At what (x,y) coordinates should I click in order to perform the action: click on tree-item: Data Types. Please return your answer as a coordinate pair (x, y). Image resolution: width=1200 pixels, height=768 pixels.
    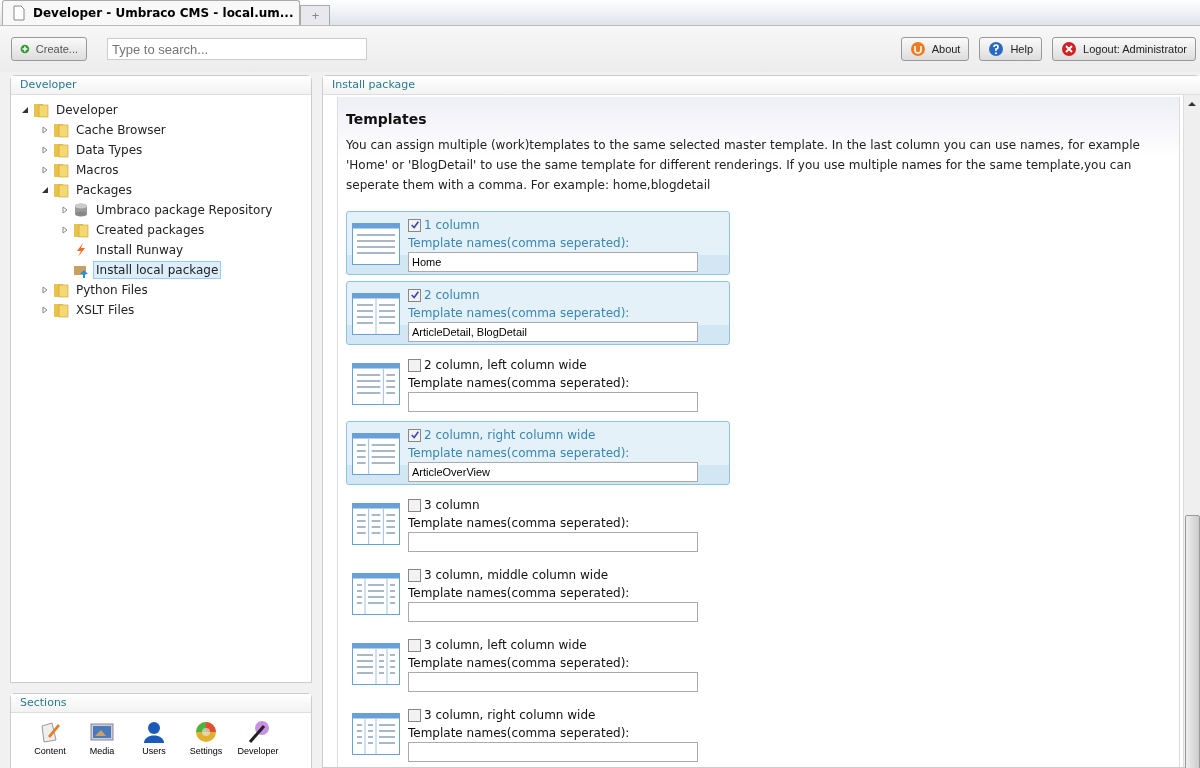
    Looking at the image, I should click on (109, 150).